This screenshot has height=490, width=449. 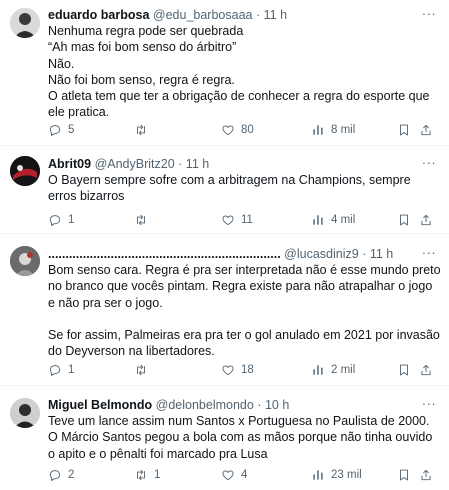 What do you see at coordinates (247, 130) in the screenshot?
I see `like-count: 80` at bounding box center [247, 130].